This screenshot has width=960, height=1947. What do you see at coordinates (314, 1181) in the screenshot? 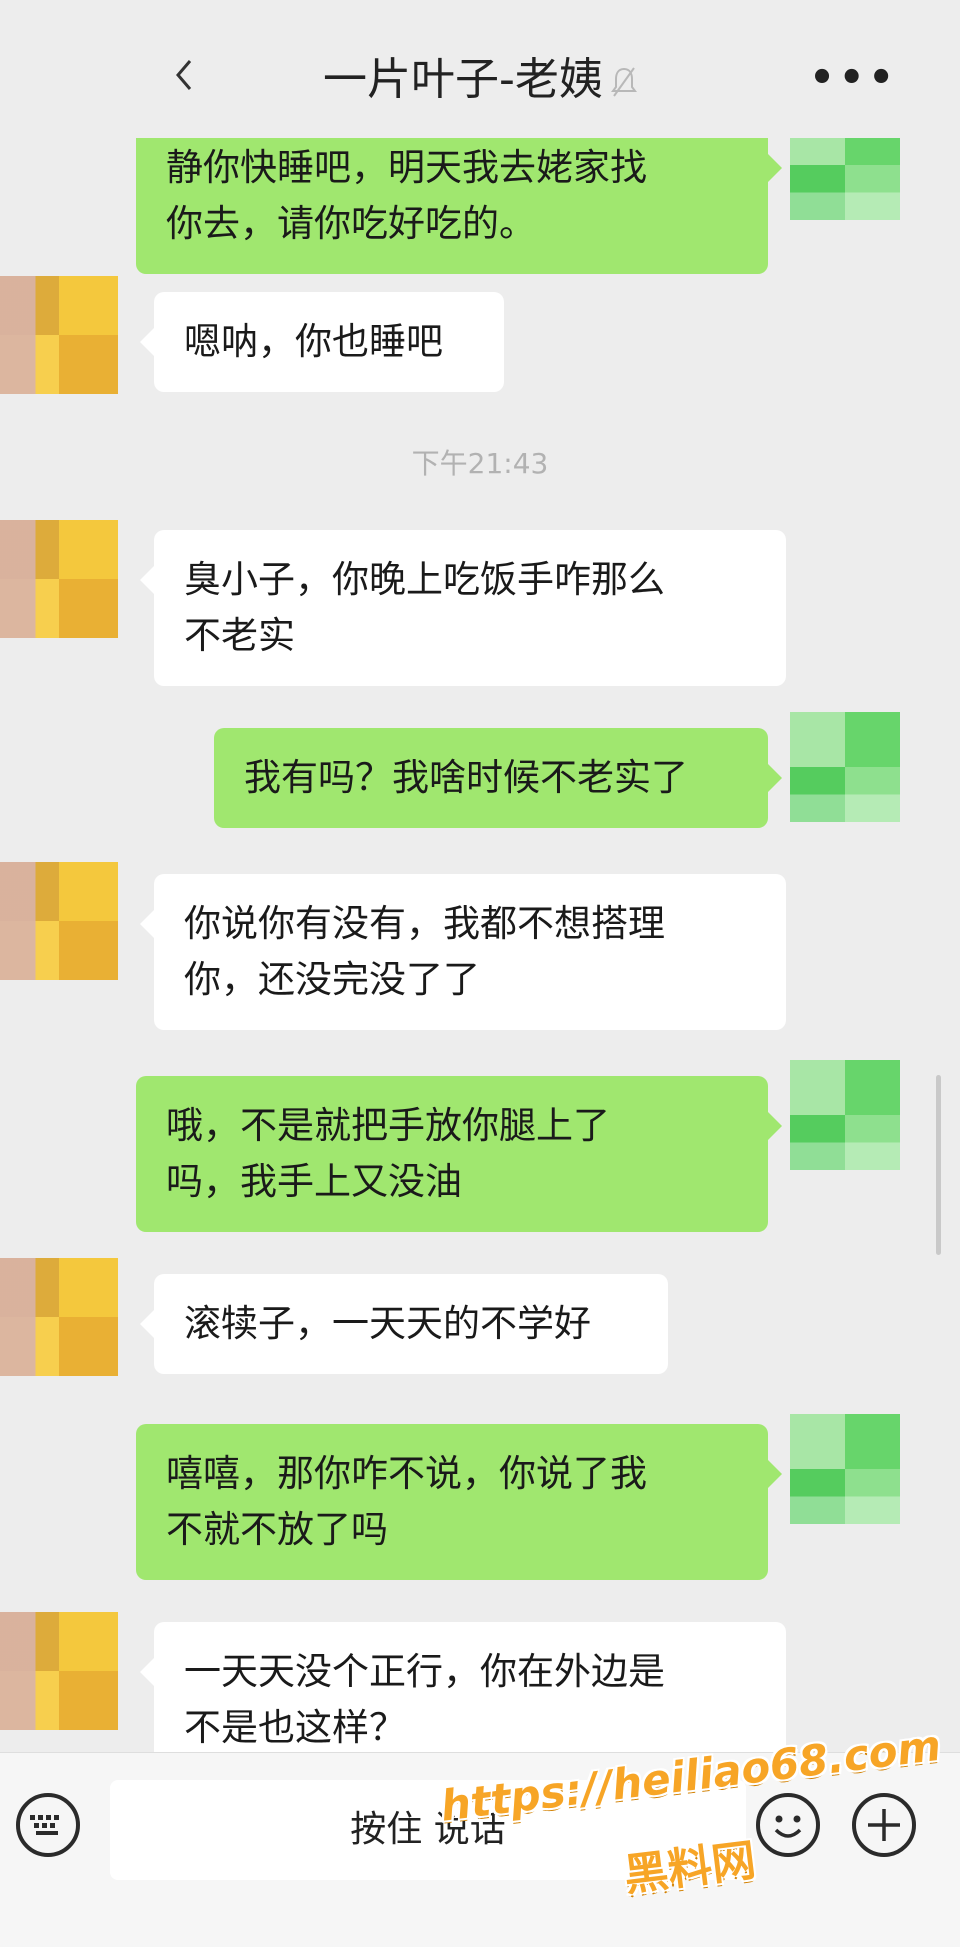
I see `message-text: 吗，我手上又没油` at bounding box center [314, 1181].